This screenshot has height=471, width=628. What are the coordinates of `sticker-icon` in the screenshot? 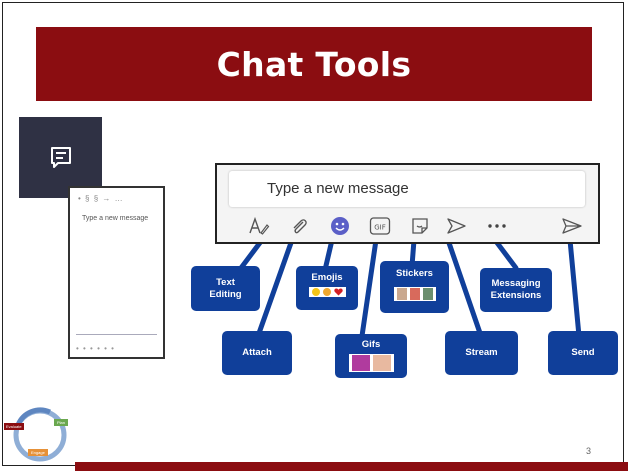 It's located at (420, 226).